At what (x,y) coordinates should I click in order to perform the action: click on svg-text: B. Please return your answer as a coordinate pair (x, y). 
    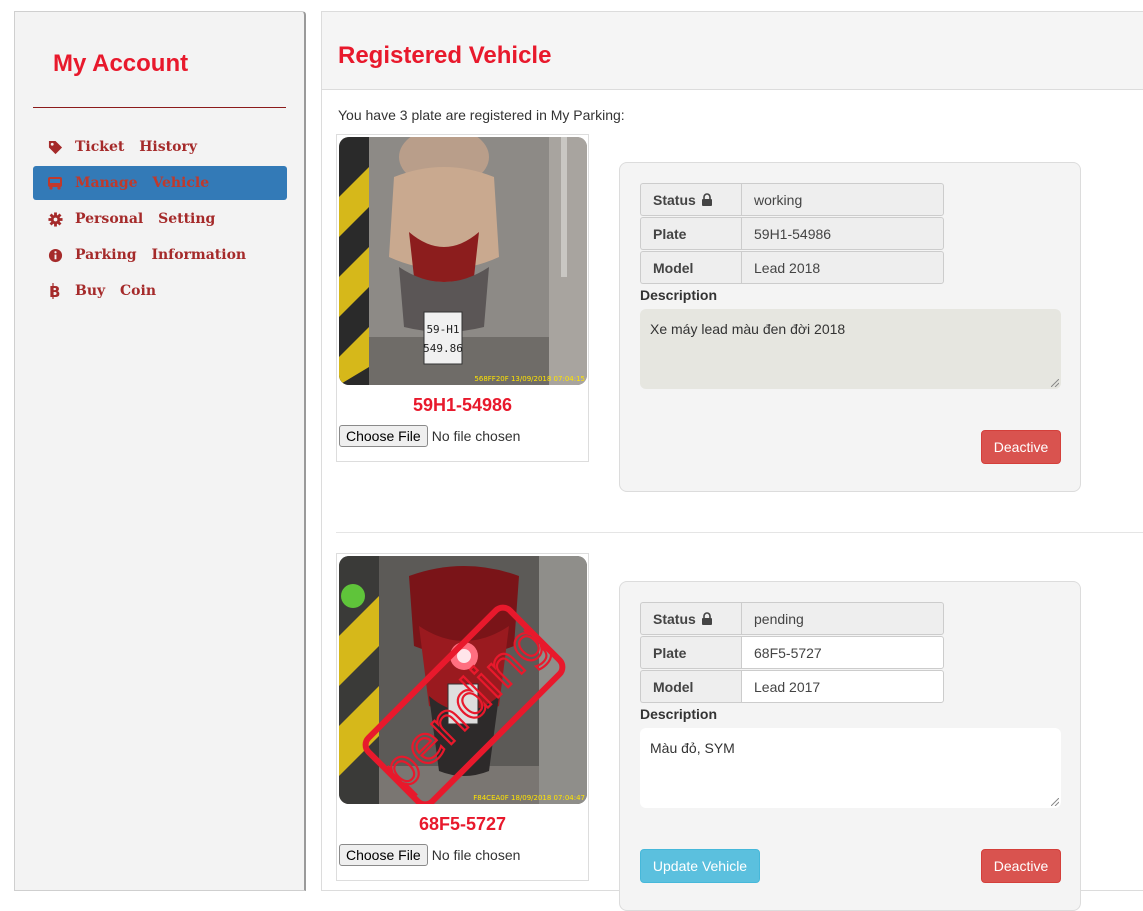
    Looking at the image, I should click on (54, 291).